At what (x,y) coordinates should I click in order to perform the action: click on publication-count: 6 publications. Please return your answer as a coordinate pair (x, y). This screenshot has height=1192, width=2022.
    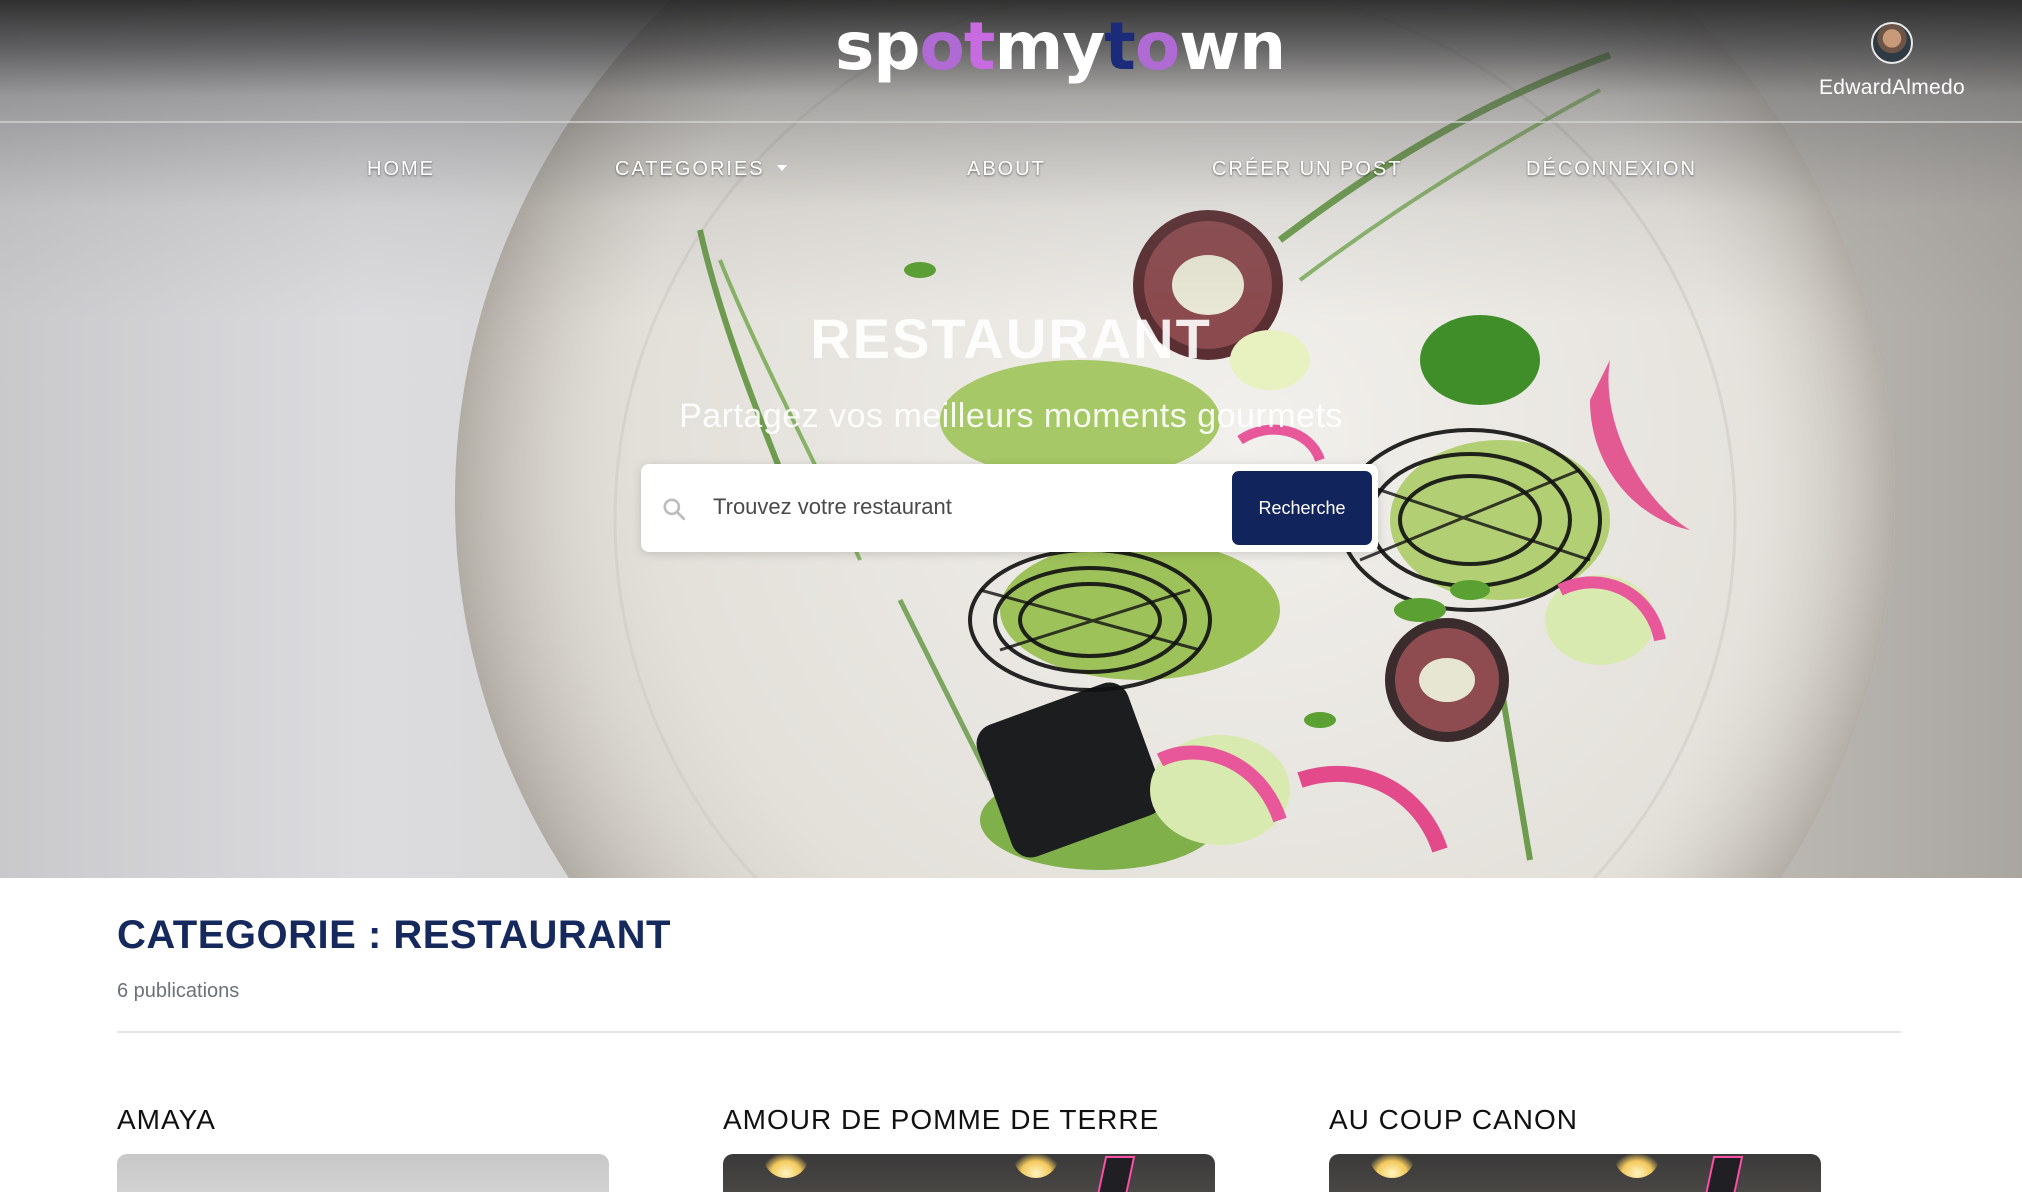
    Looking at the image, I should click on (178, 991).